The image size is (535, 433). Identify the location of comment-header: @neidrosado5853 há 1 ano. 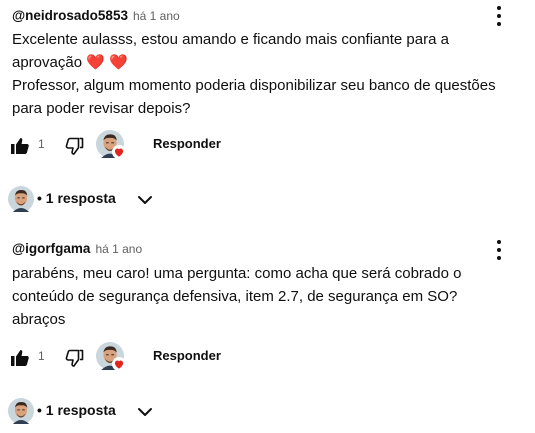
(96, 16).